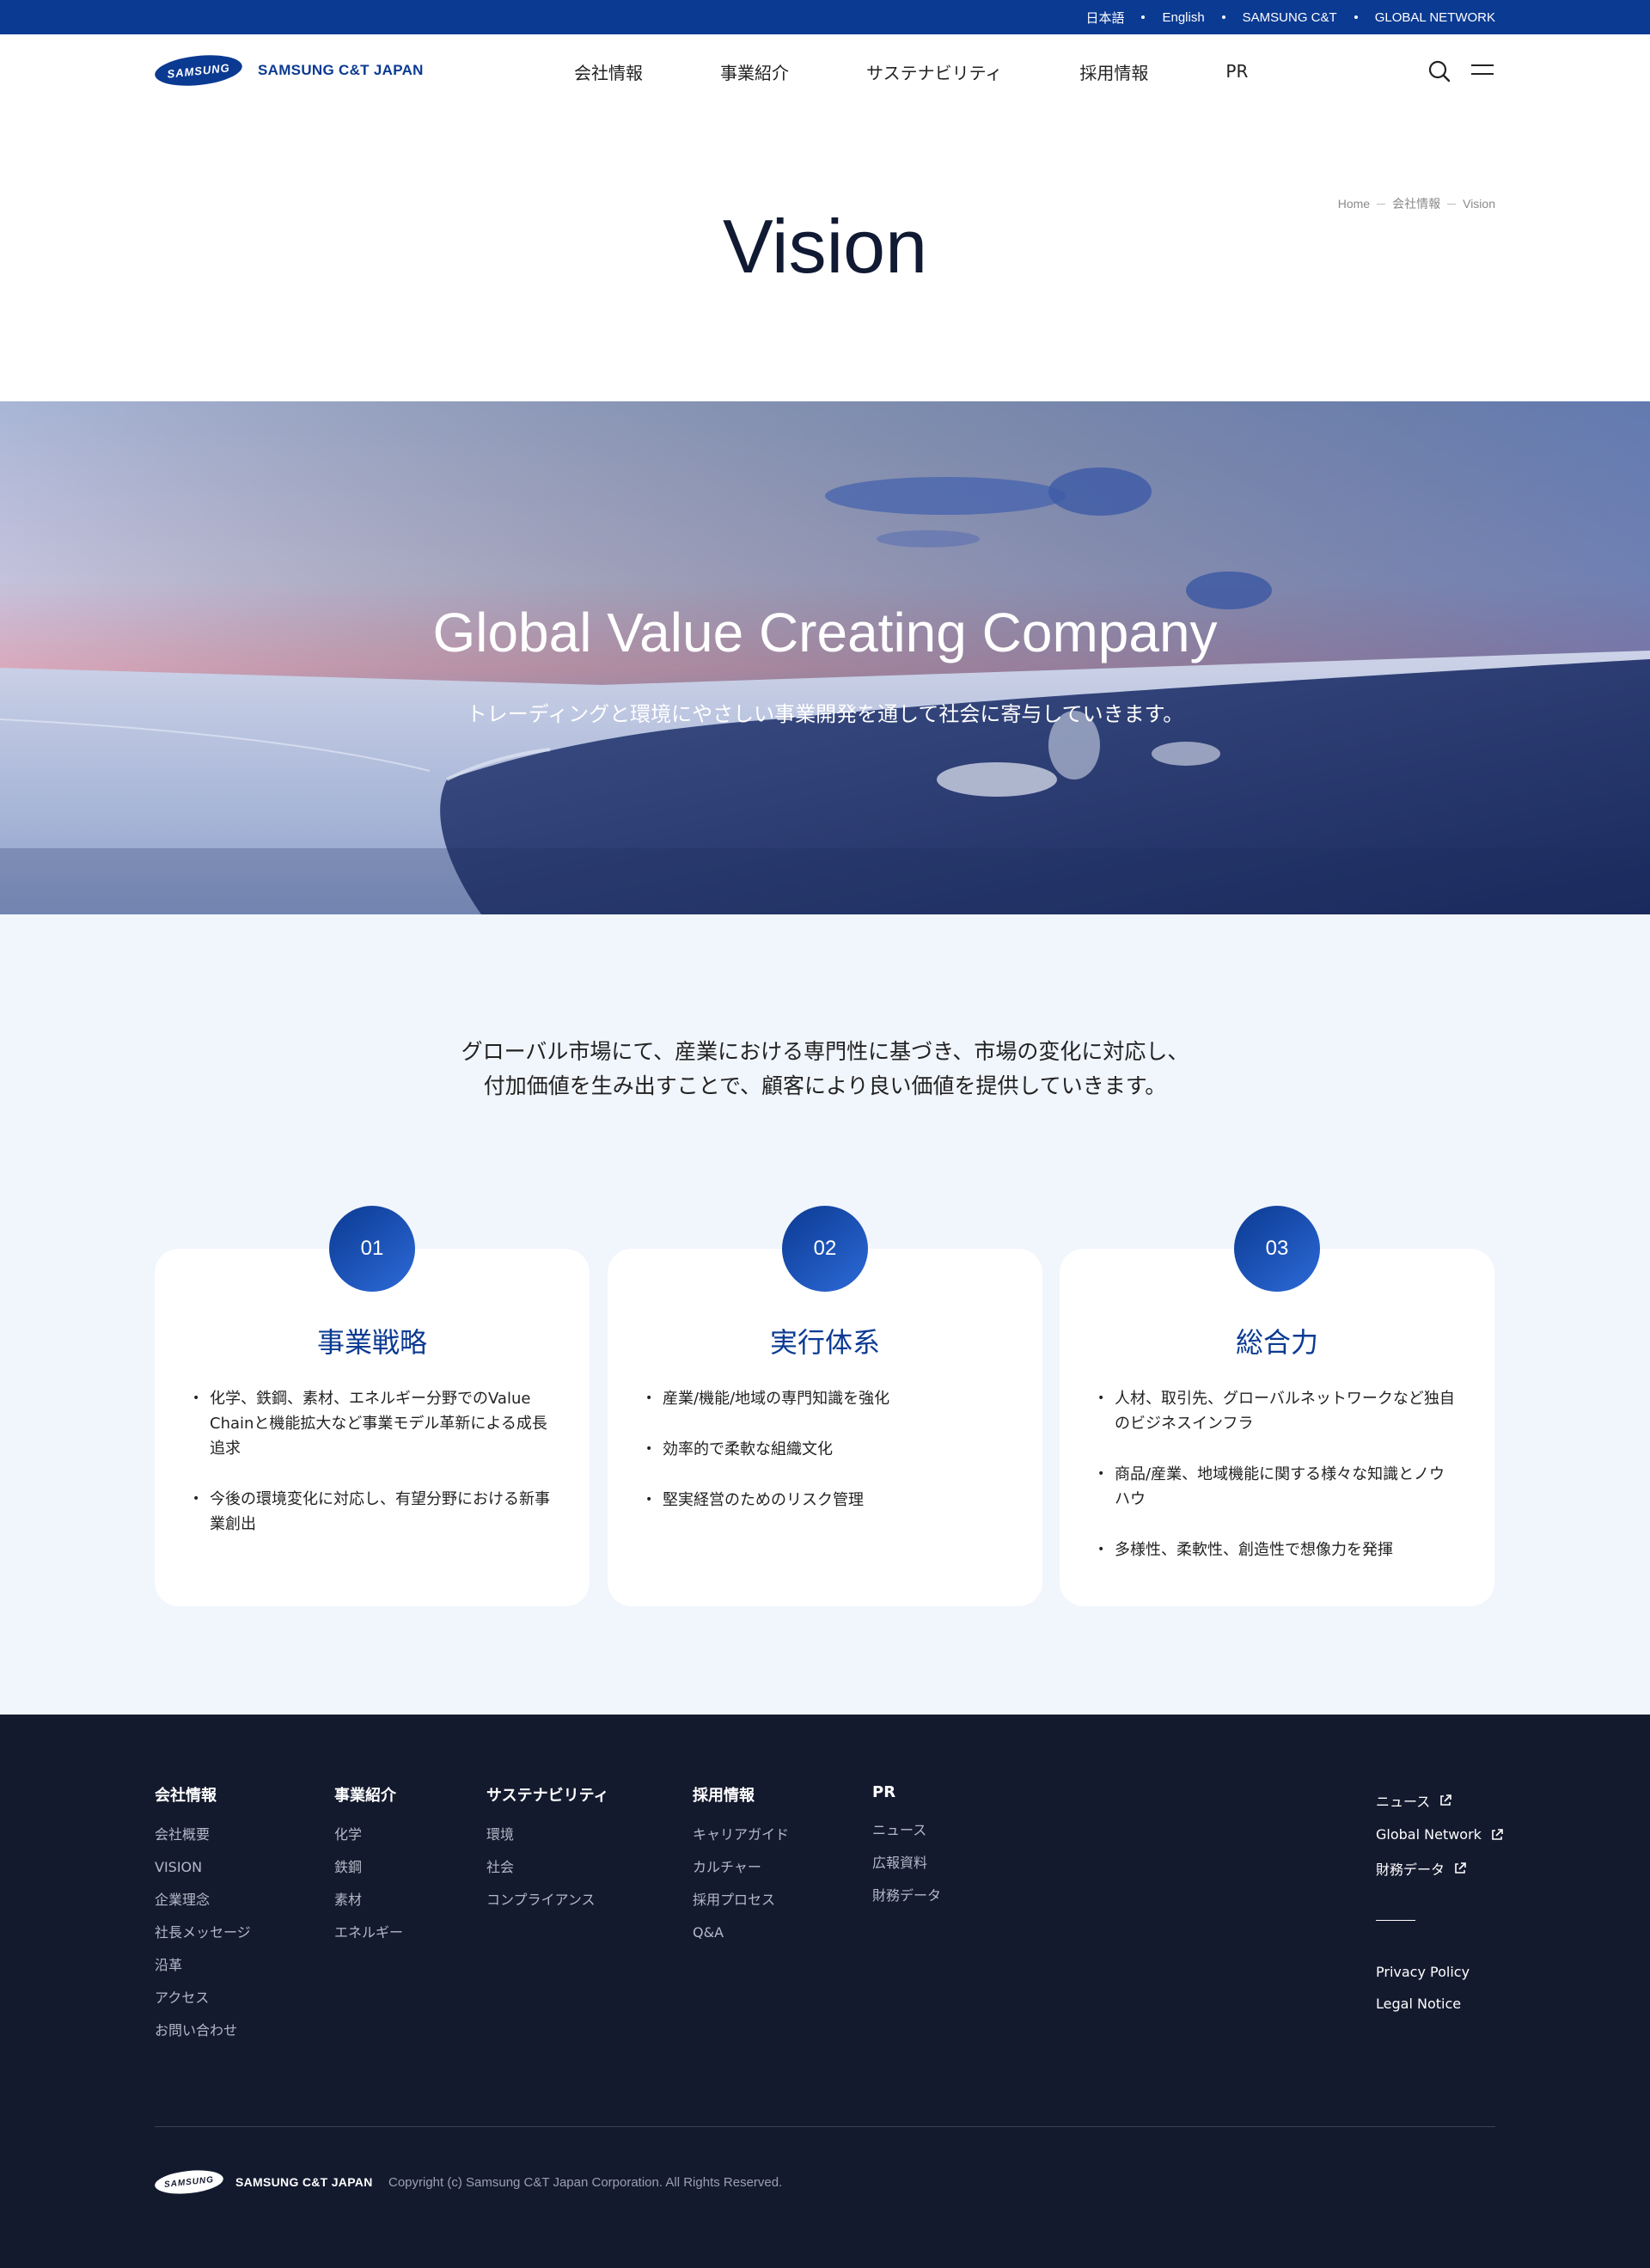  What do you see at coordinates (906, 1792) in the screenshot?
I see `footer-heading: PR` at bounding box center [906, 1792].